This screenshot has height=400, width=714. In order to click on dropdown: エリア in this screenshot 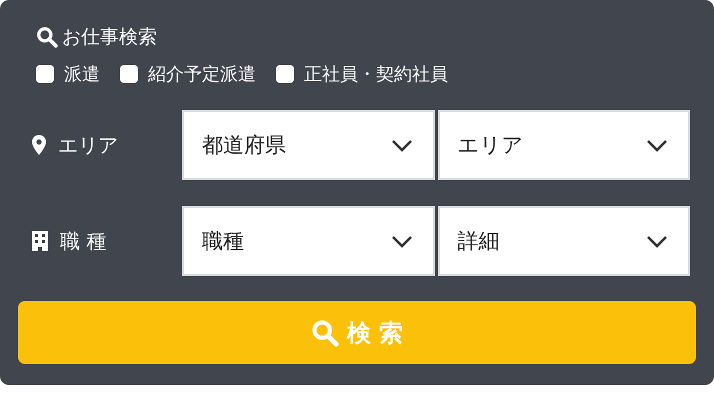, I will do `click(564, 145)`.